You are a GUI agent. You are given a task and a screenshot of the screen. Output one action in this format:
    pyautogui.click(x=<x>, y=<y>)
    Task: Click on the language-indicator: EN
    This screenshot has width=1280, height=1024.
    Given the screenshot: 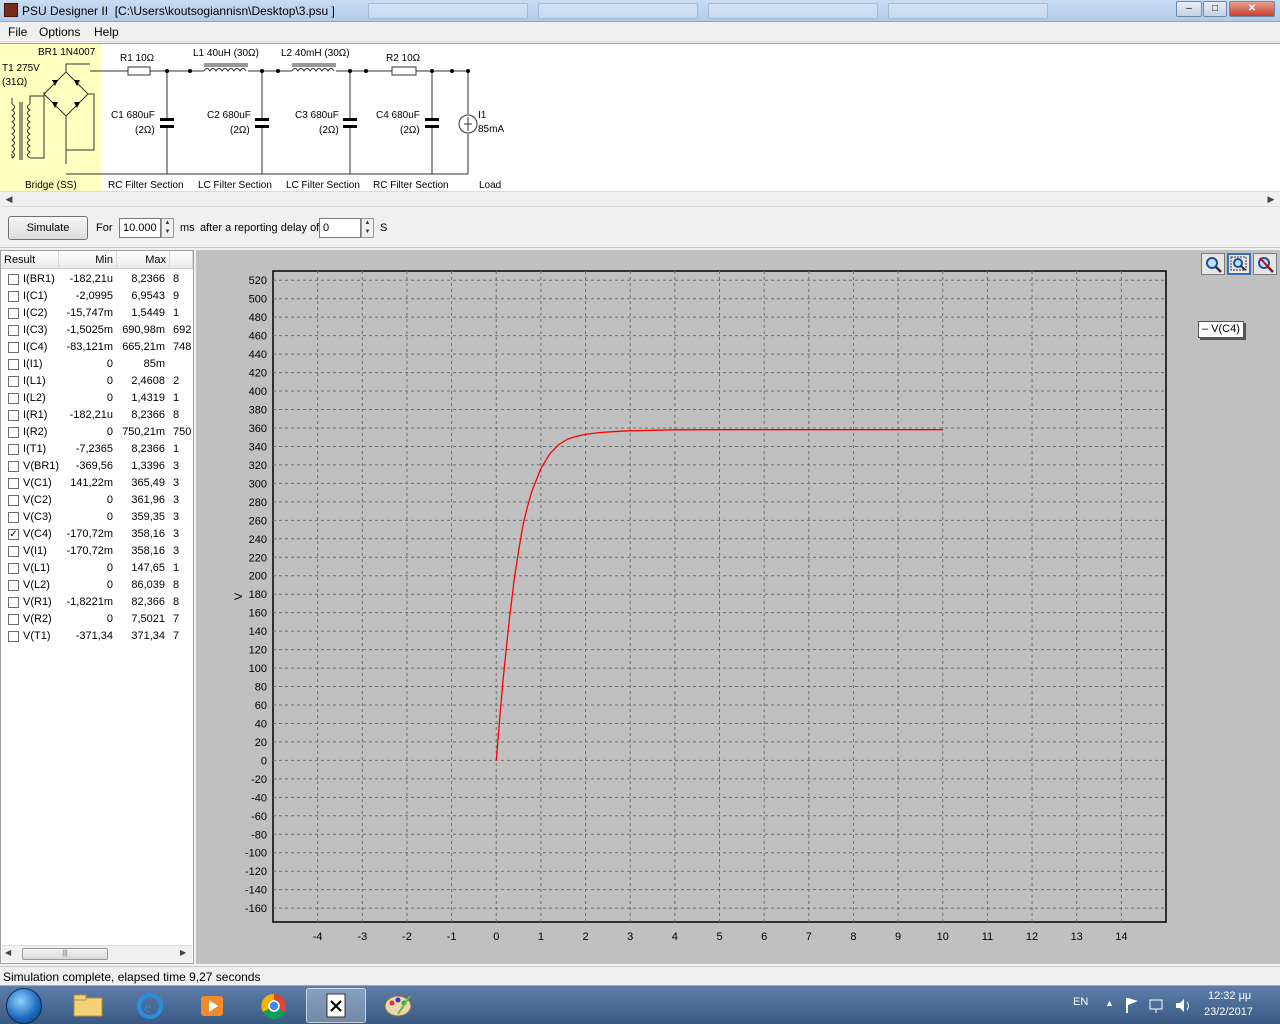 What is the action you would take?
    pyautogui.click(x=1080, y=1002)
    